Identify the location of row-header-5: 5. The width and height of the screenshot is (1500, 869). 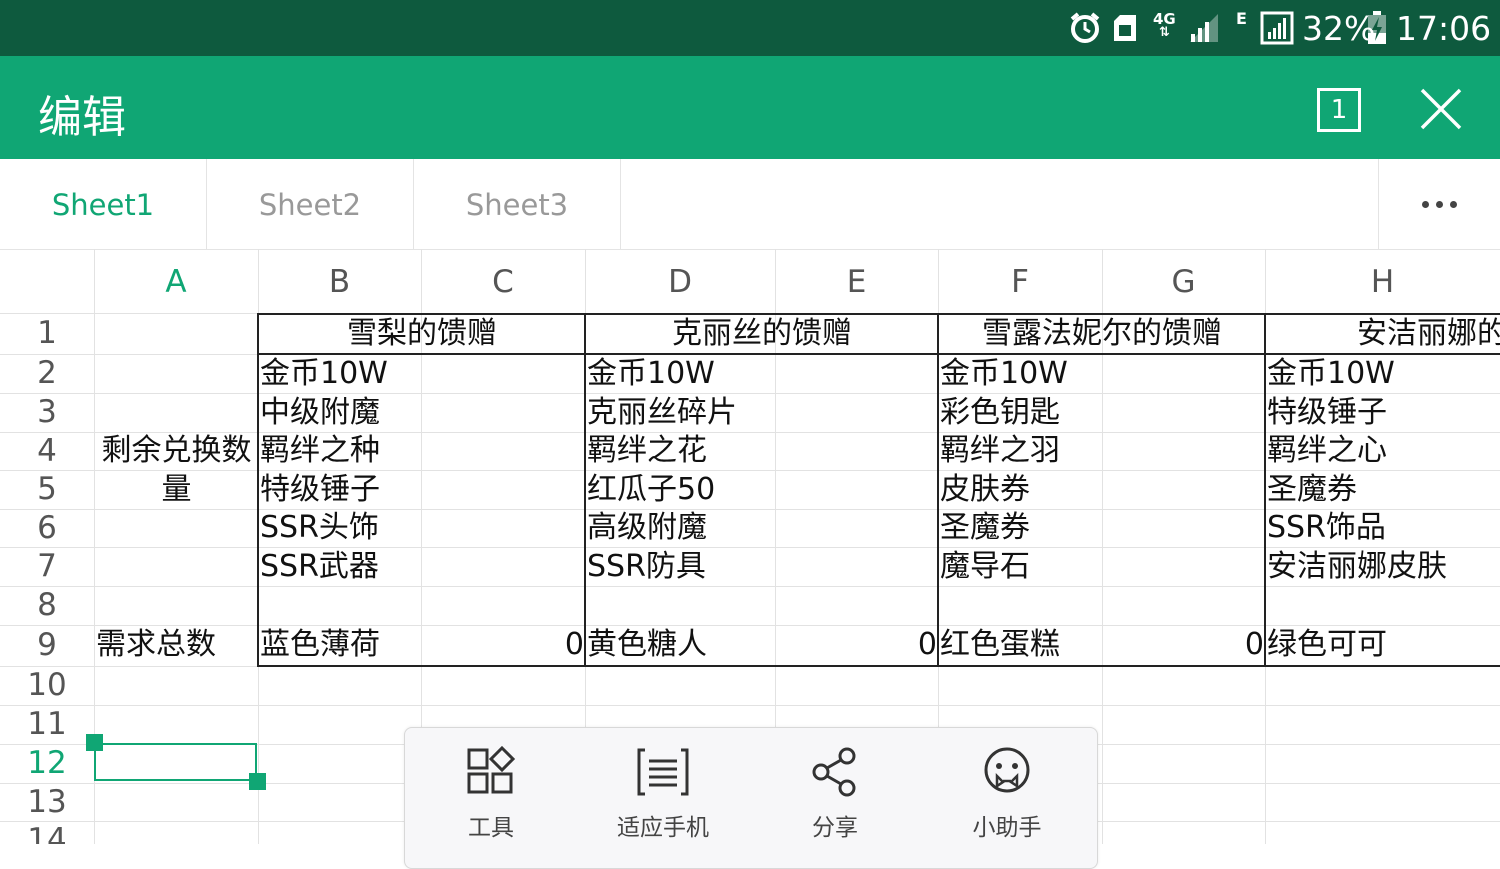
(47, 489).